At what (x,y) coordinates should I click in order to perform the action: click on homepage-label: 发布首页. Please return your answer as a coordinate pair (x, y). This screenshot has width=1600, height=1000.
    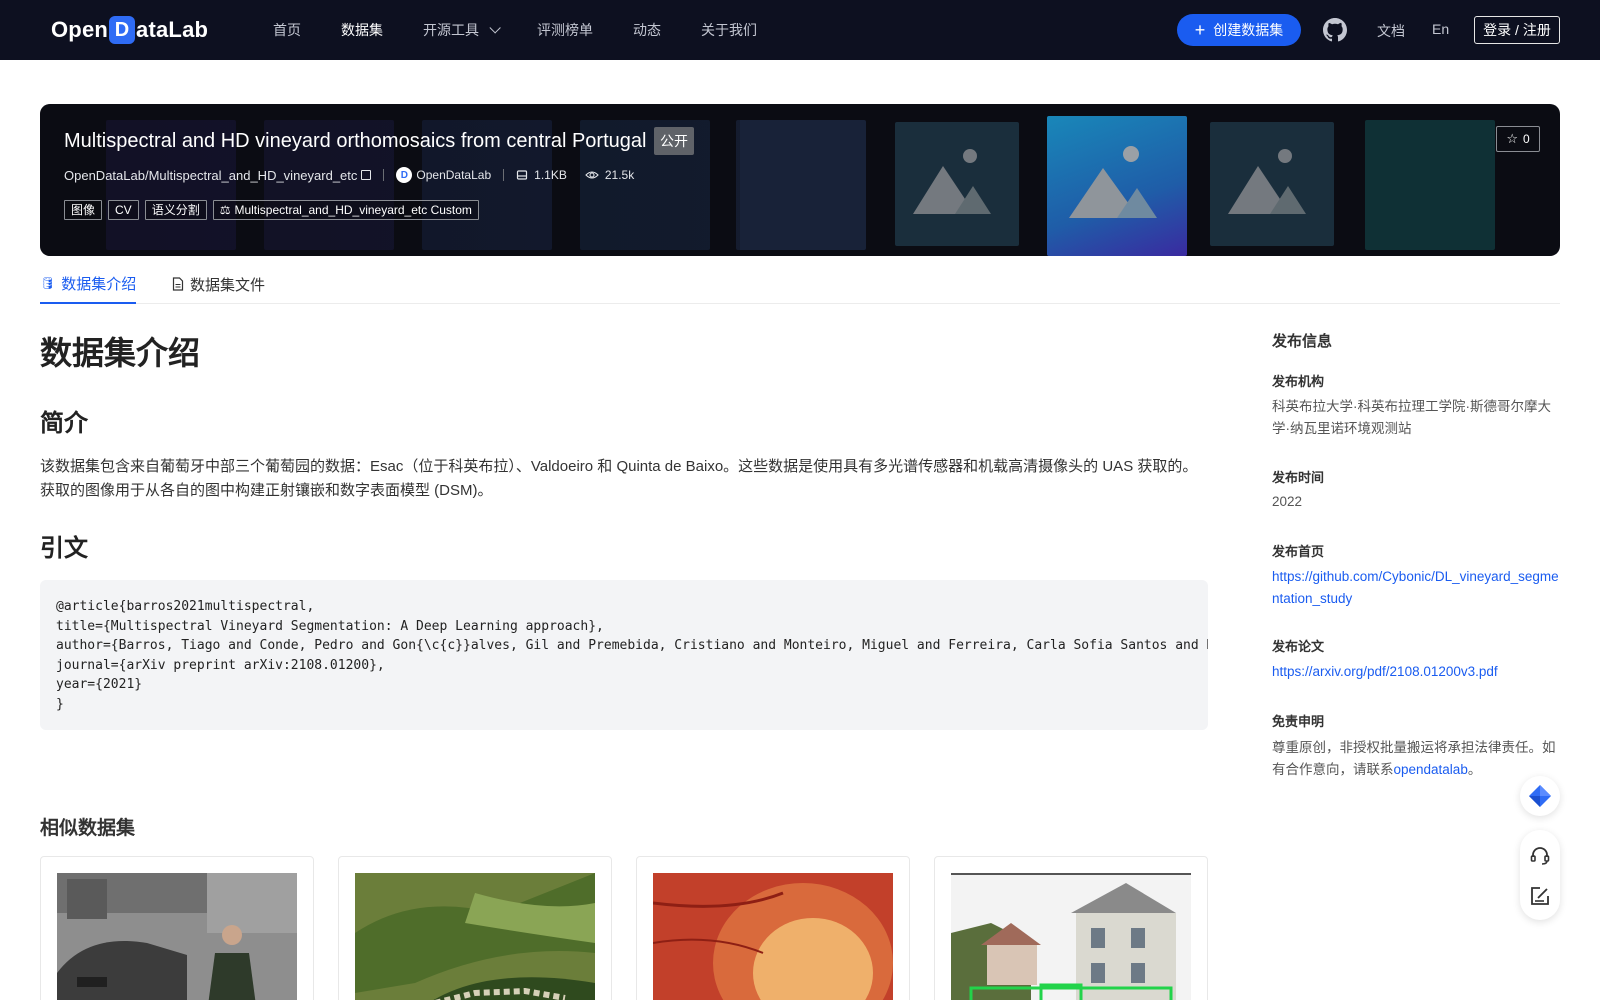
    Looking at the image, I should click on (1298, 551).